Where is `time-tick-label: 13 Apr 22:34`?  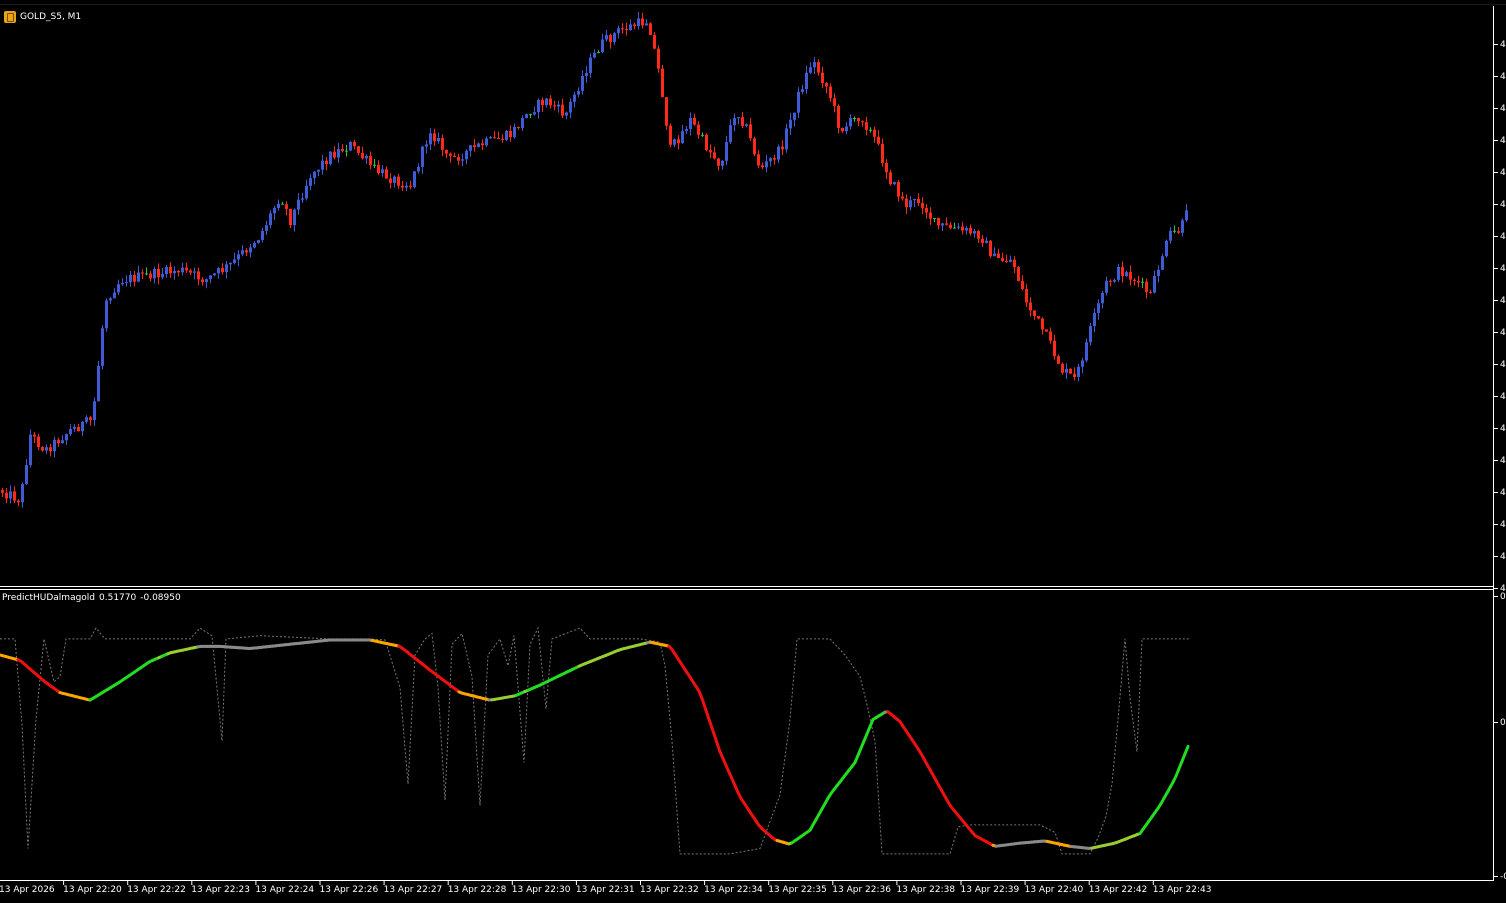 time-tick-label: 13 Apr 22:34 is located at coordinates (733, 890).